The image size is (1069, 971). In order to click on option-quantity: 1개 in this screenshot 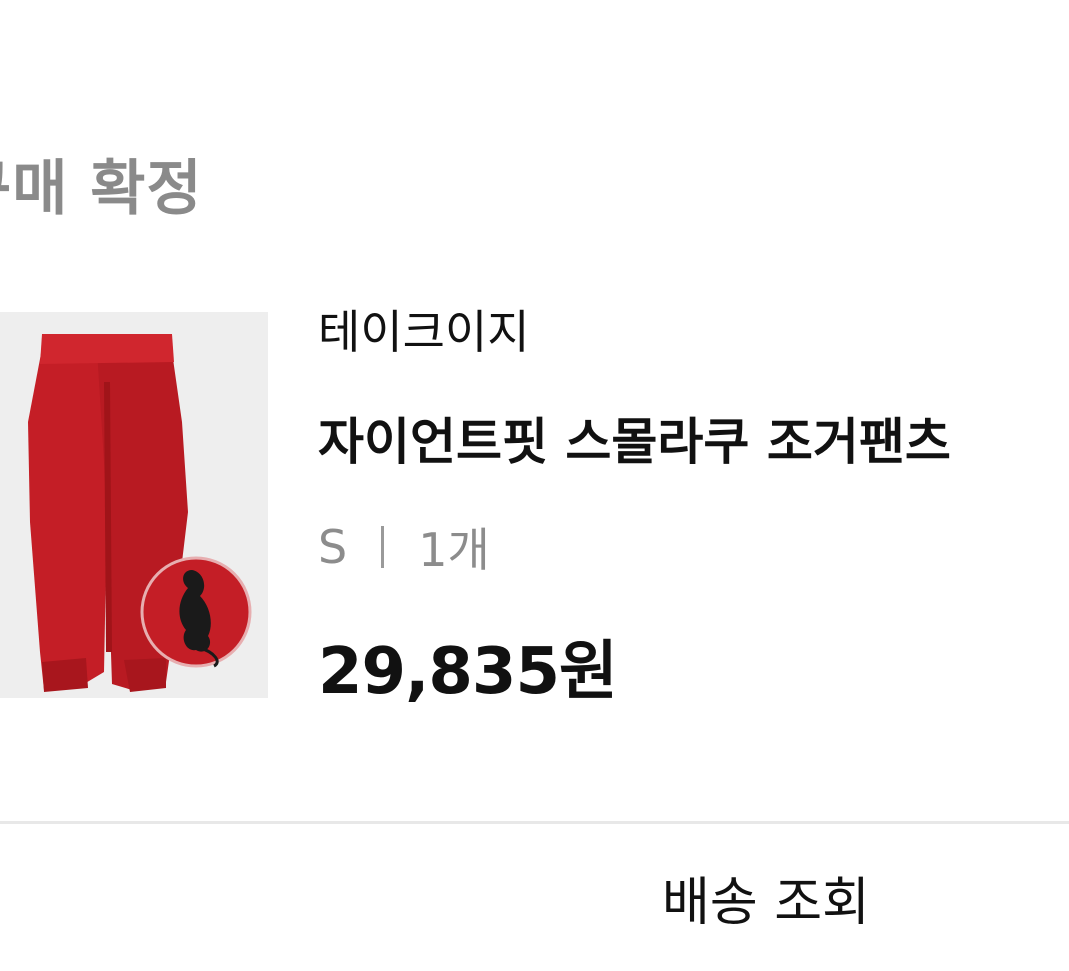, I will do `click(454, 550)`.